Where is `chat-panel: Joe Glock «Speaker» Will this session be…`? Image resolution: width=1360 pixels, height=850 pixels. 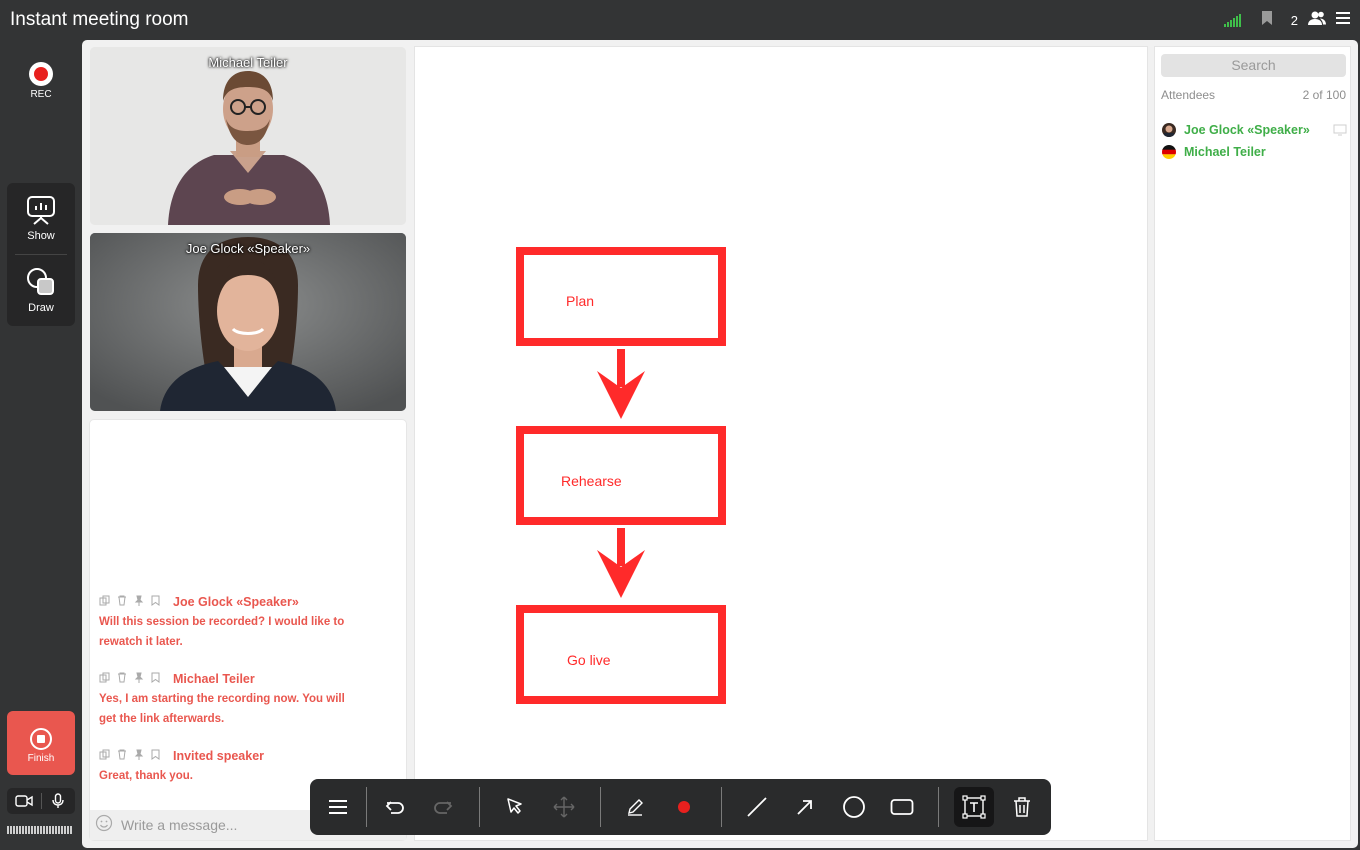 chat-panel: Joe Glock «Speaker» Will this session be… is located at coordinates (248, 630).